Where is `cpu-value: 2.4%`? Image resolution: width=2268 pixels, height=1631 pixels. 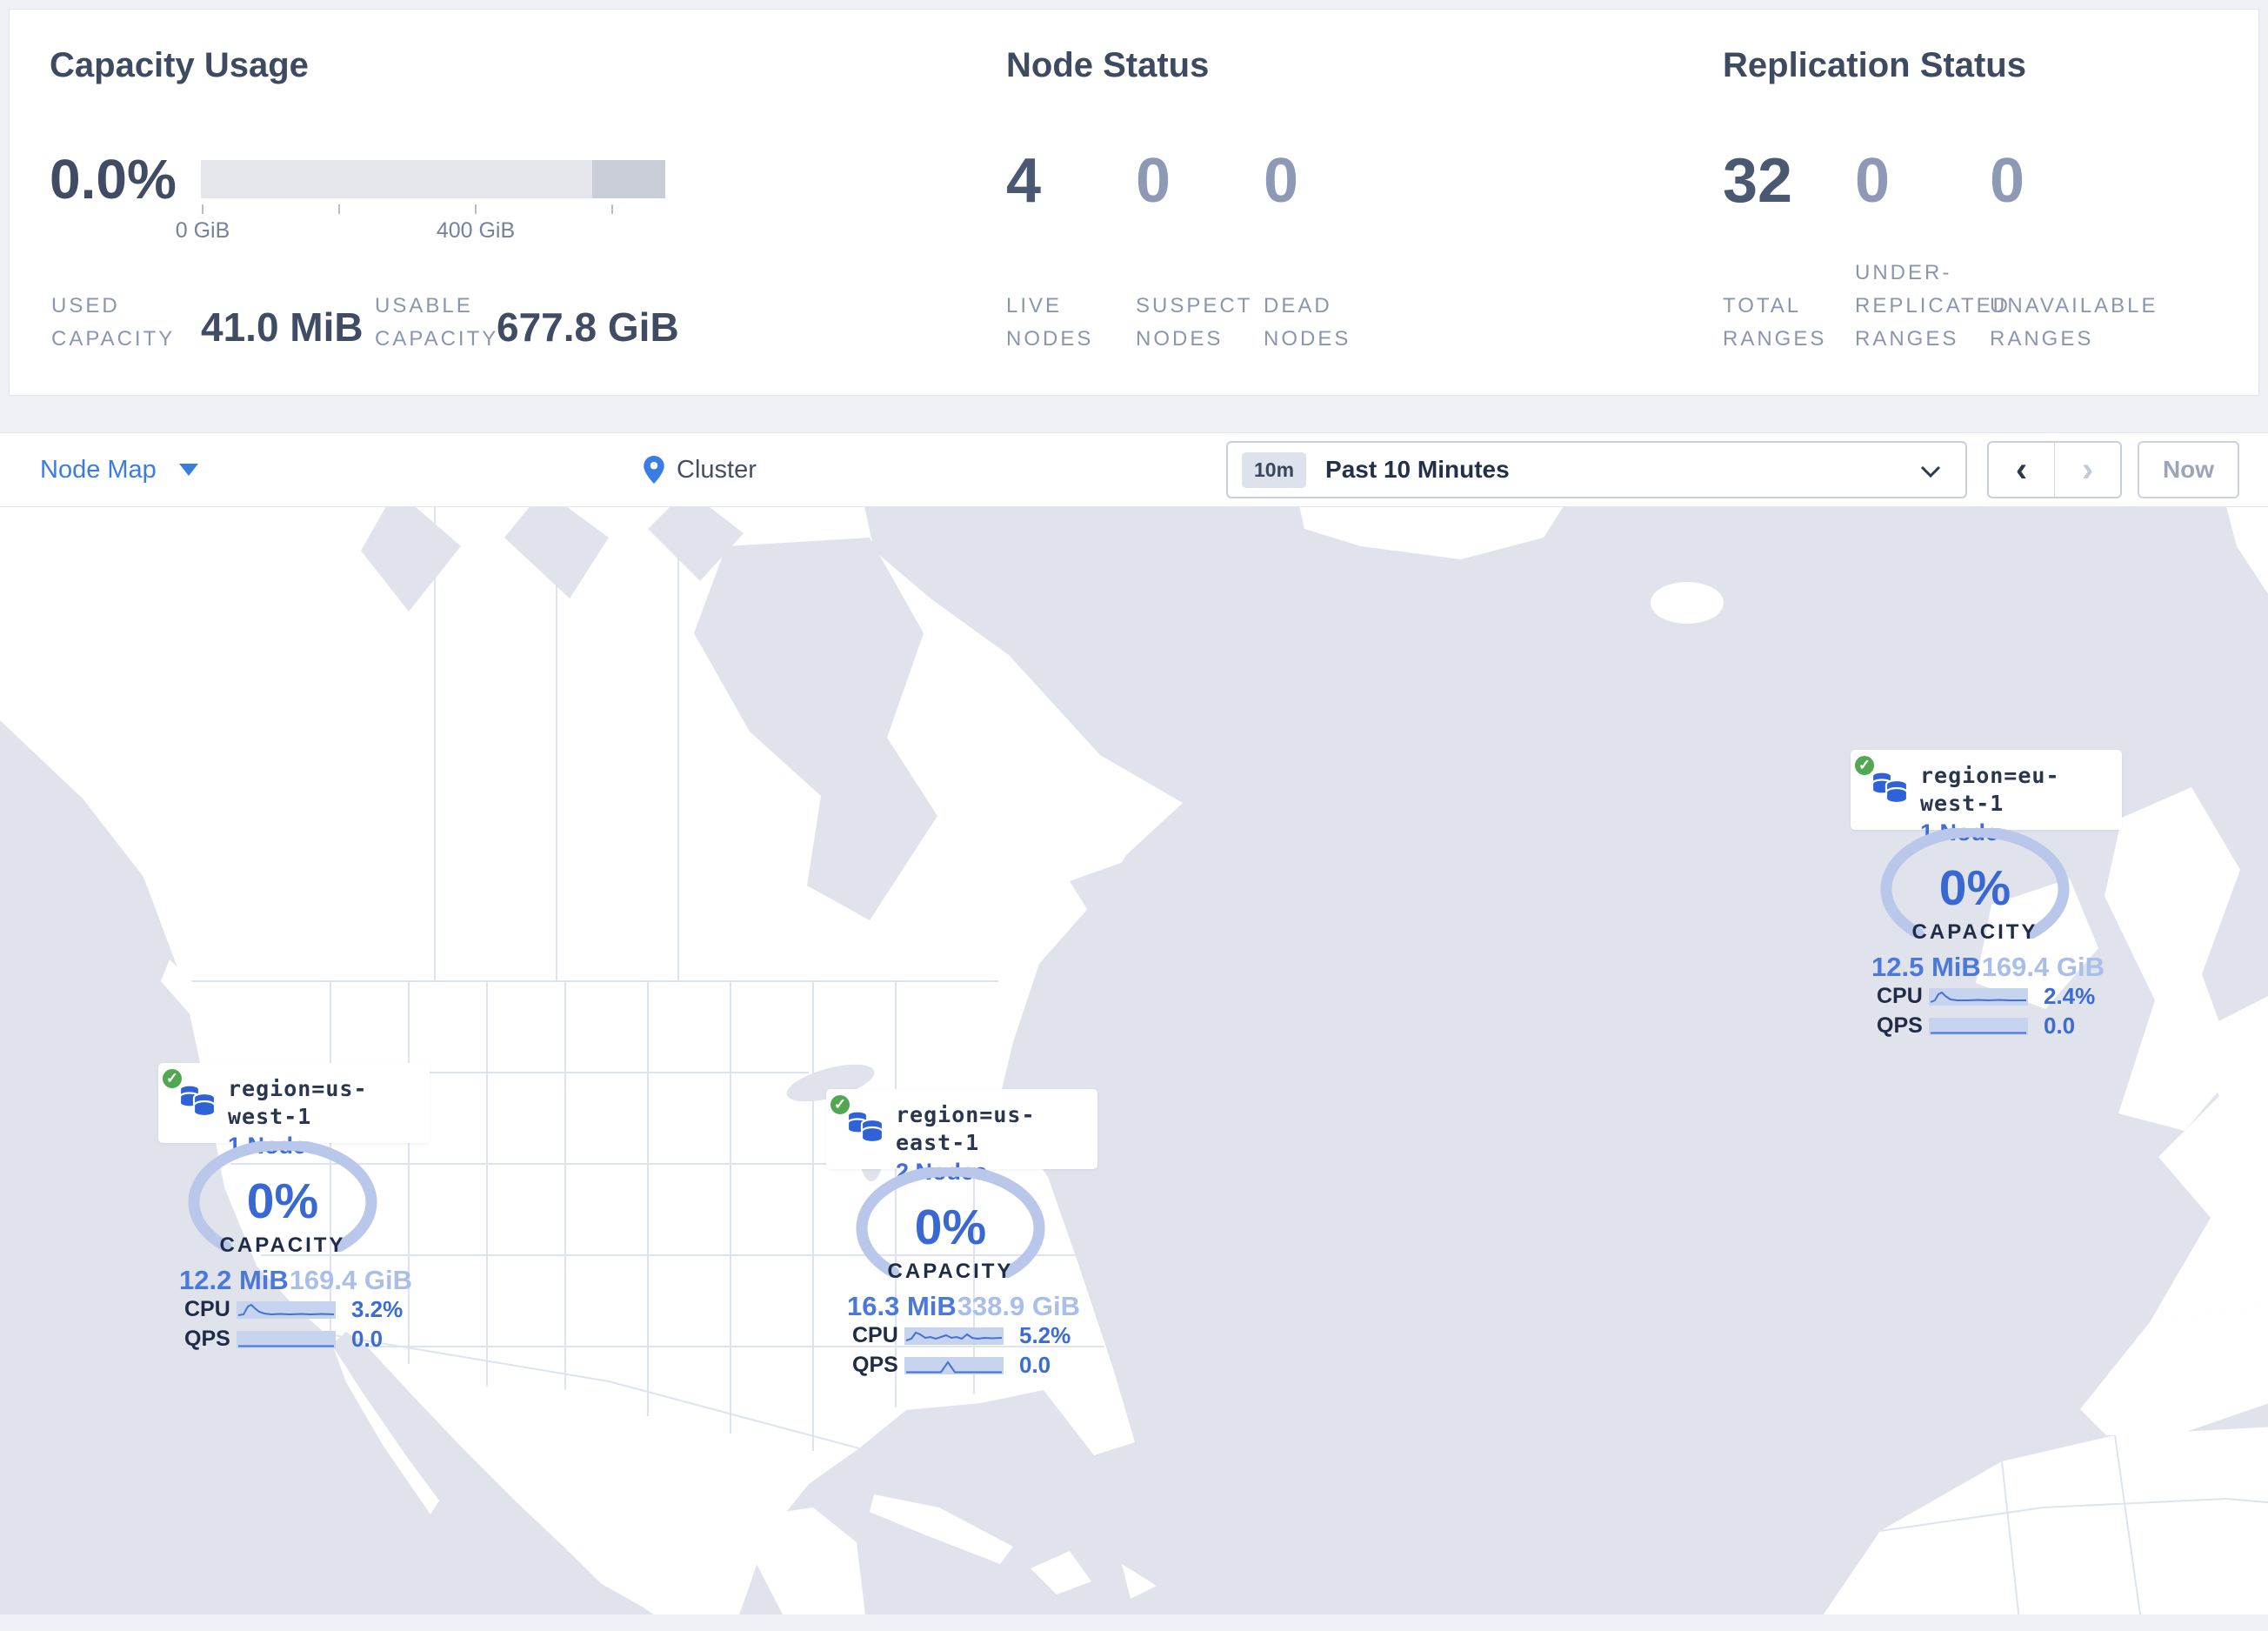 cpu-value: 2.4% is located at coordinates (2070, 996).